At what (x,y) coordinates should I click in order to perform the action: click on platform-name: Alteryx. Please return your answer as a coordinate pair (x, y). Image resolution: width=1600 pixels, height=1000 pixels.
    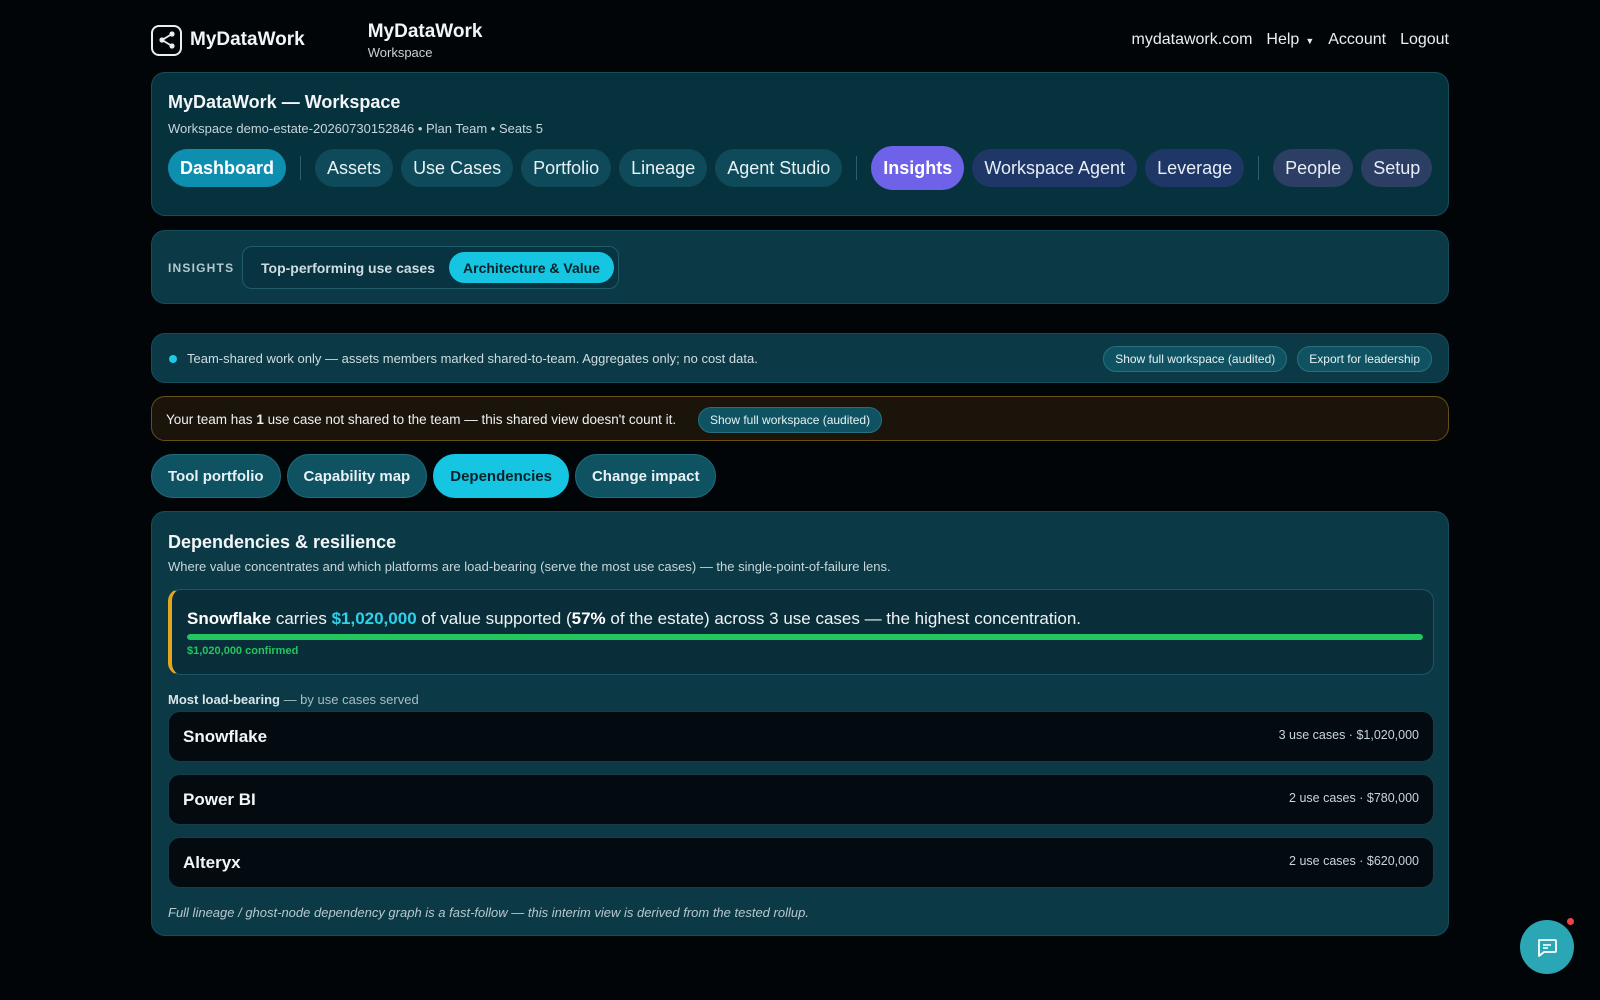
    Looking at the image, I should click on (212, 862).